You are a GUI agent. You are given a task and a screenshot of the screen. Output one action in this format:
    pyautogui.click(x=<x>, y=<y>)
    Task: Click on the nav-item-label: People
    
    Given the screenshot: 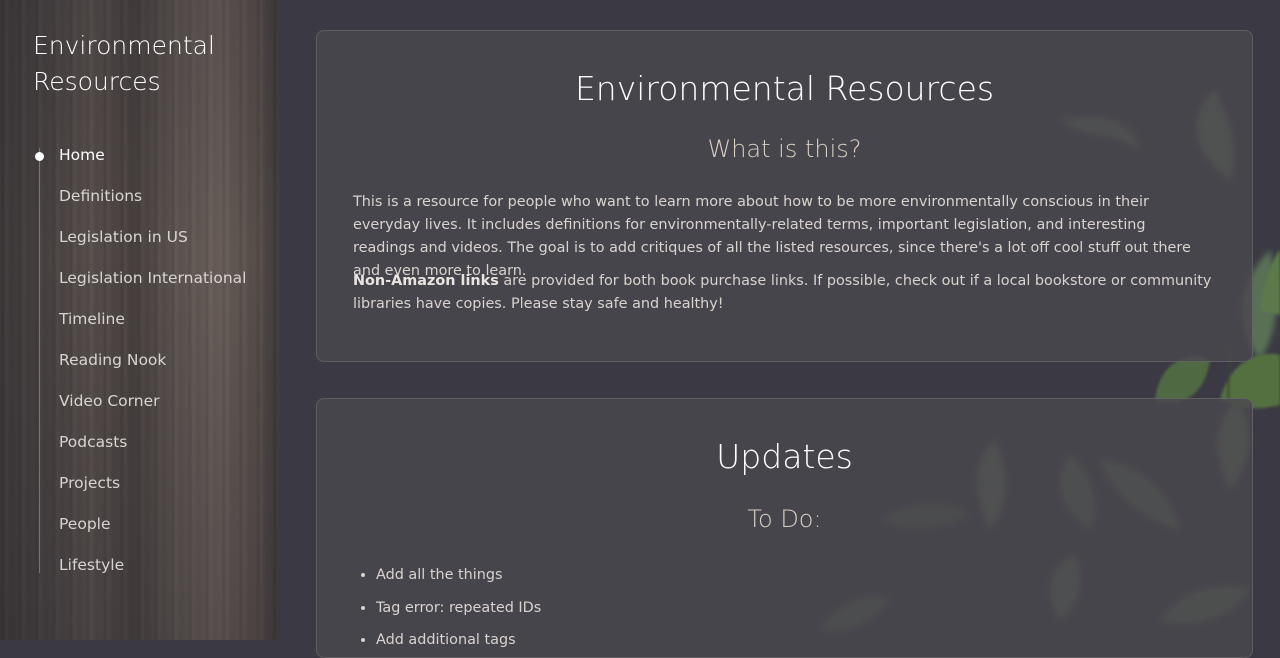 What is the action you would take?
    pyautogui.click(x=85, y=524)
    